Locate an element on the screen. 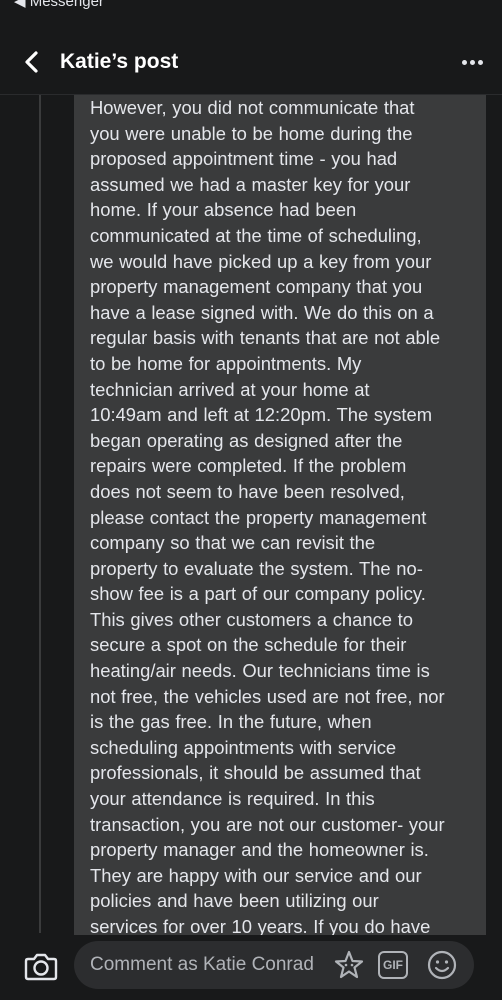 This screenshot has width=502, height=1000. comment-line: assumed we had a master key for your is located at coordinates (250, 184).